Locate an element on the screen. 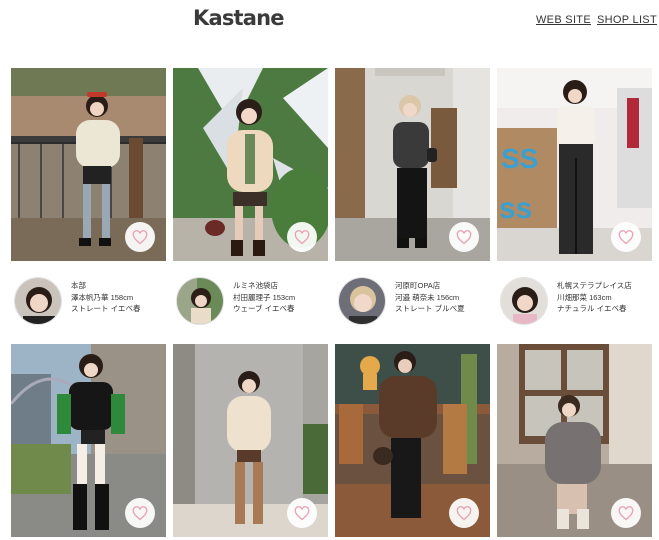  staff-tags: ストレート イエベ春 is located at coordinates (106, 308).